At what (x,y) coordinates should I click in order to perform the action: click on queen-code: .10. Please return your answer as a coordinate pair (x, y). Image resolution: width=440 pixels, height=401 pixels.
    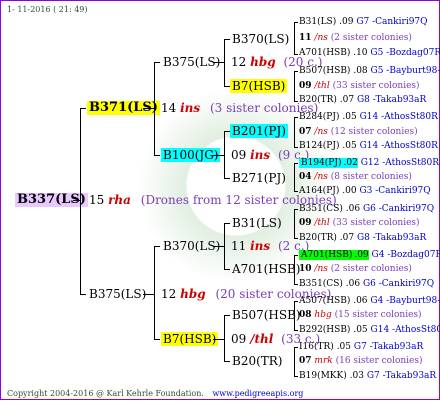
    Looking at the image, I should click on (360, 53).